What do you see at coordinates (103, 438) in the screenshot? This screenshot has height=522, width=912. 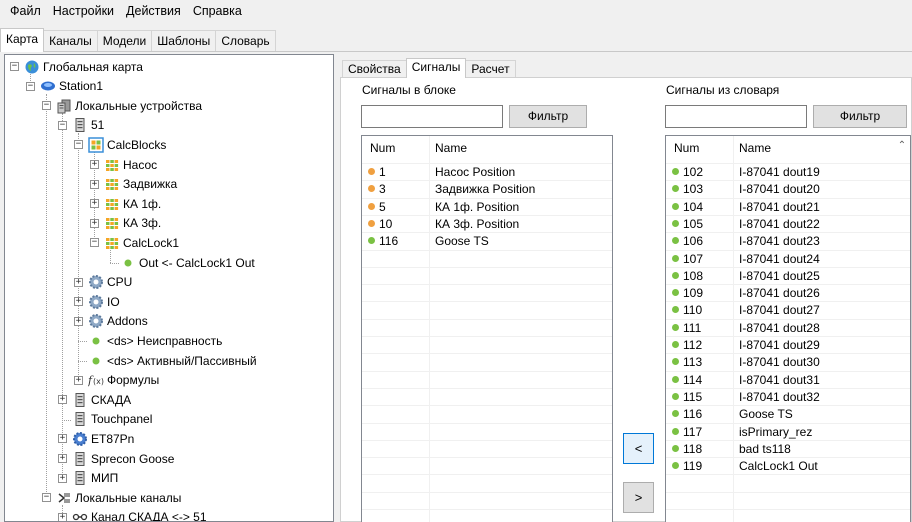 I see `tree-node: ET87Pn` at bounding box center [103, 438].